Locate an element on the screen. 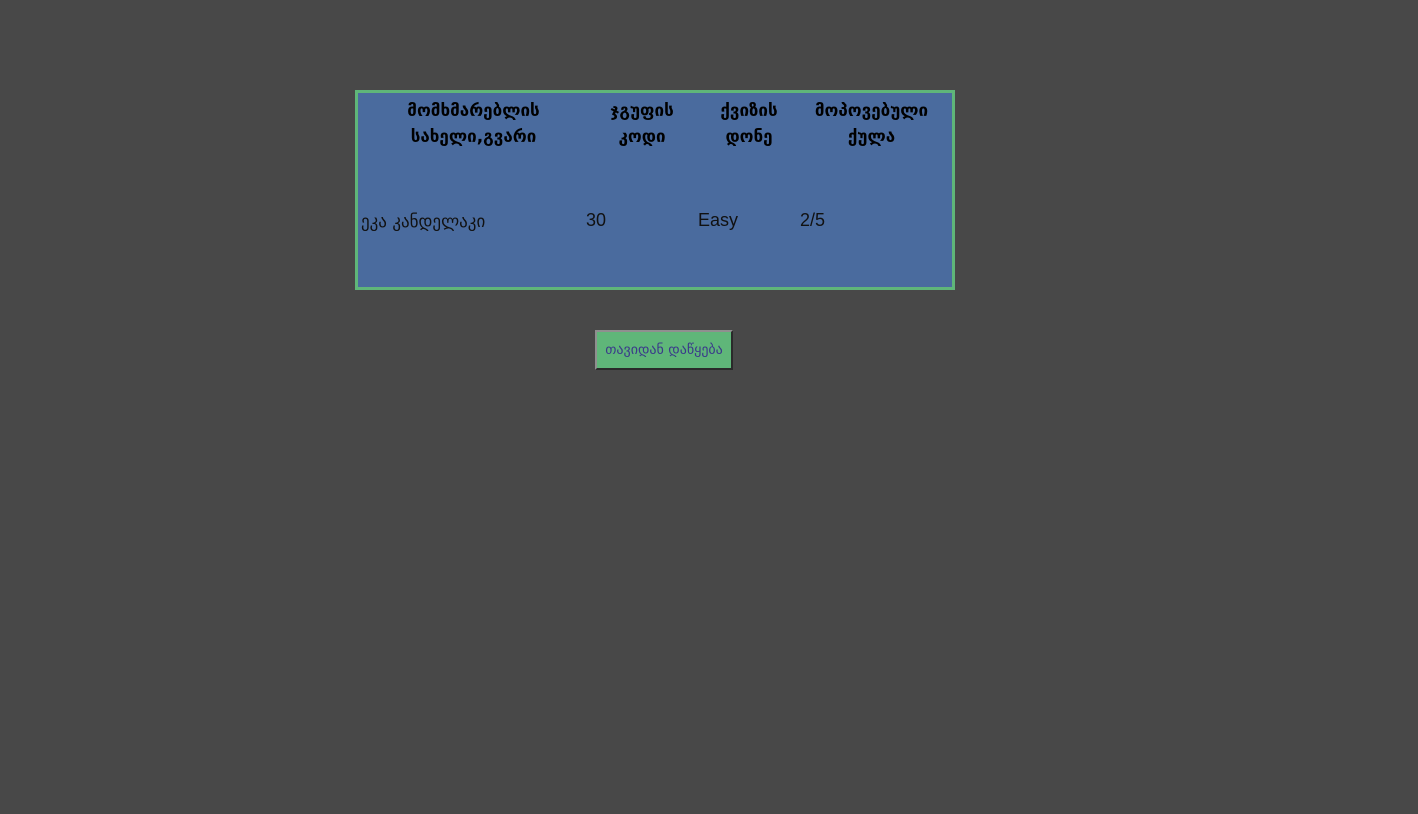  column-header-group-code: ჯგუფის კოდი is located at coordinates (642, 124).